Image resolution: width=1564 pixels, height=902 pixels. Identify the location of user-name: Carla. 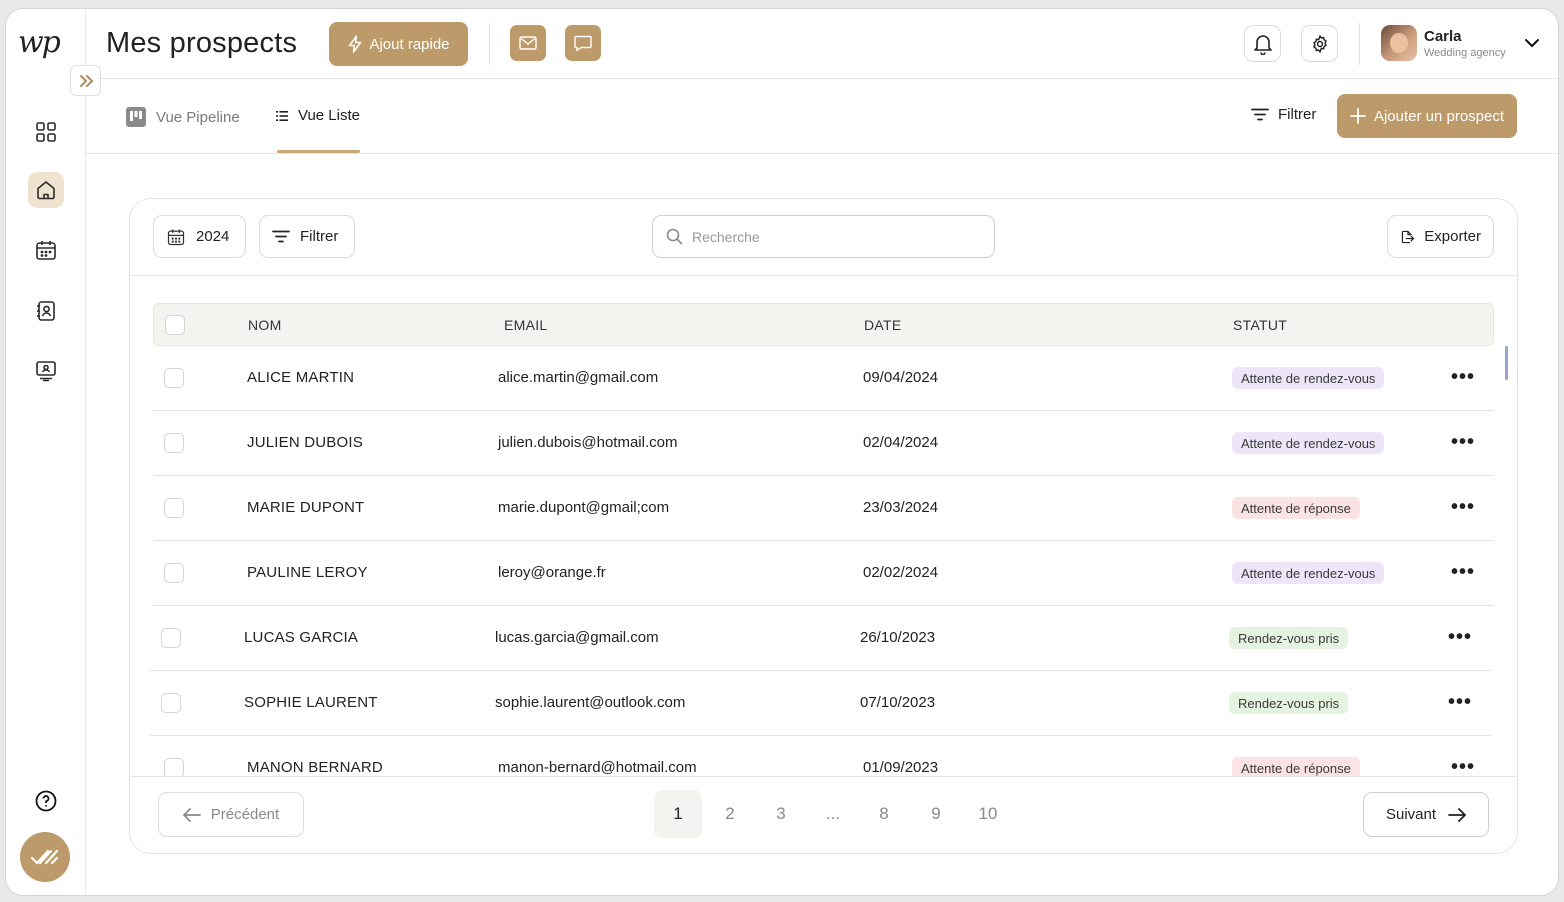
(1443, 36).